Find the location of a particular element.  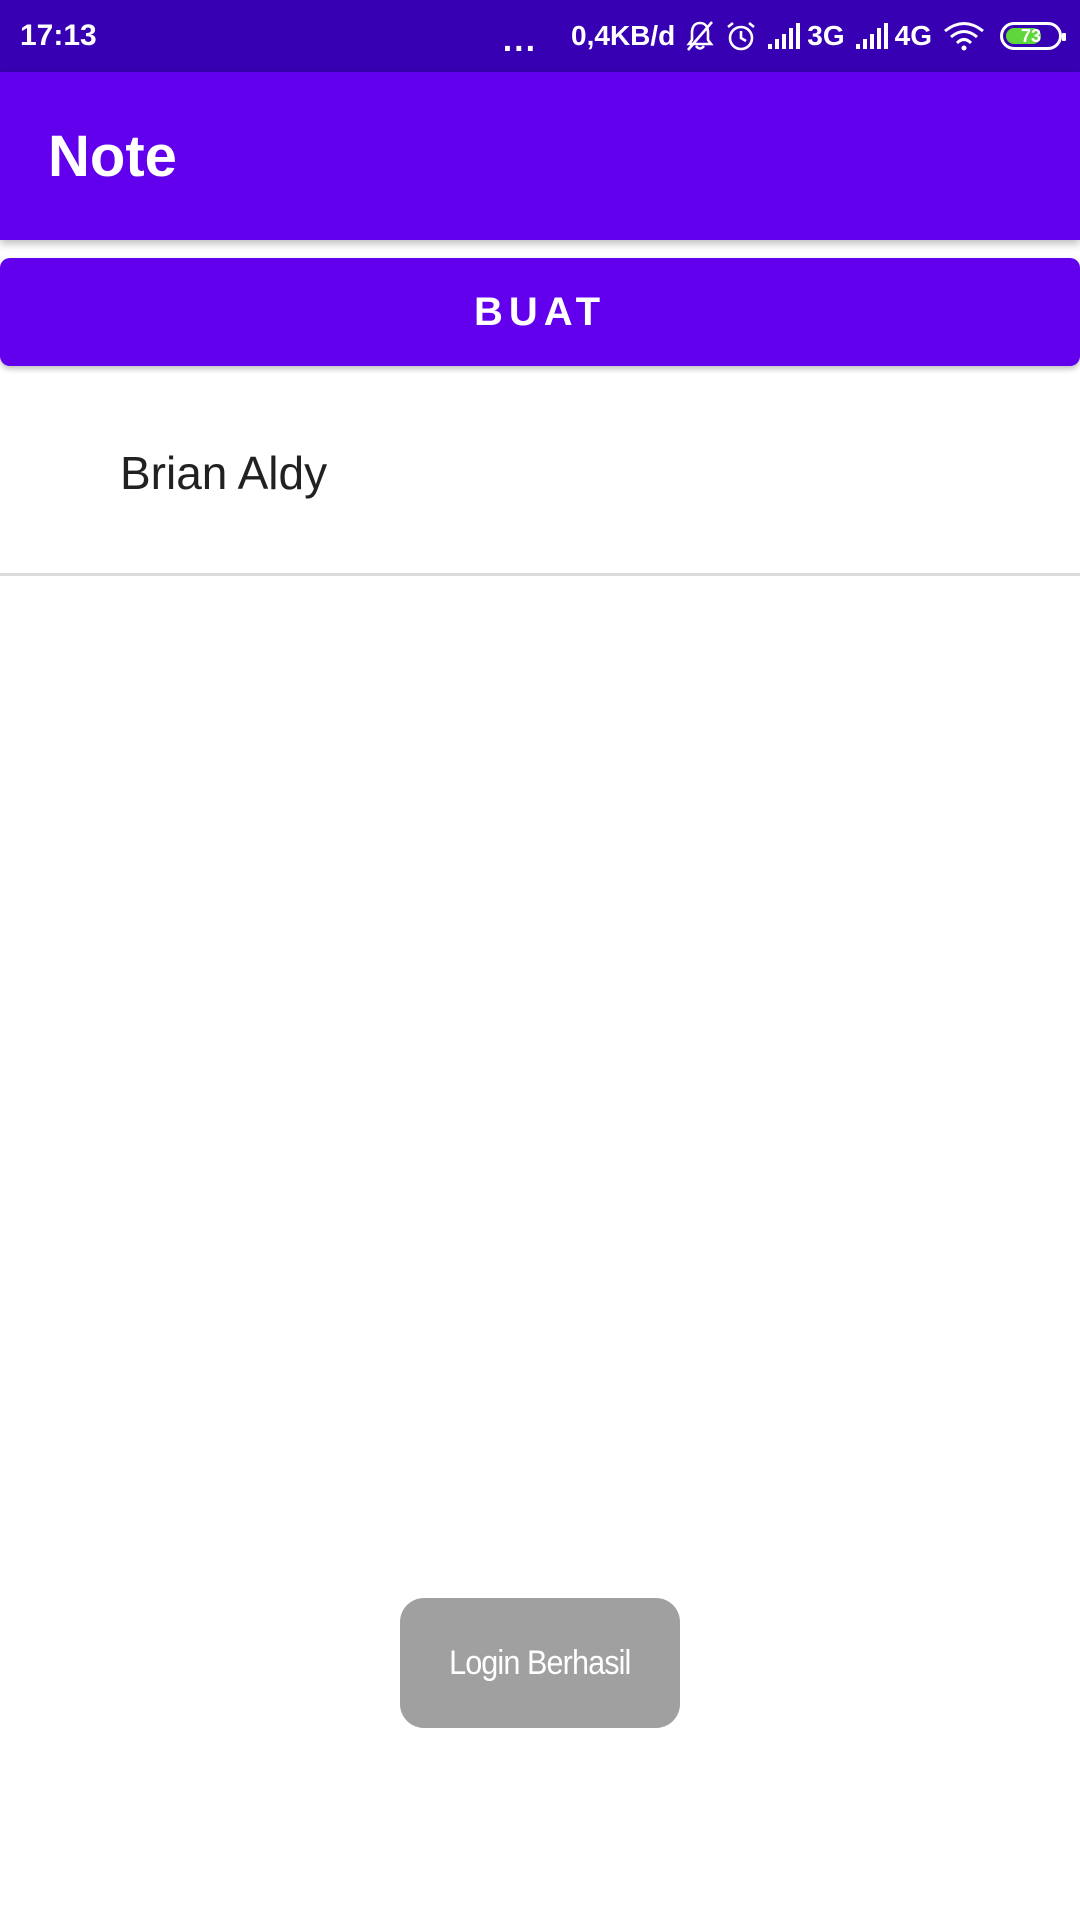

toast-message: Login Berhasil is located at coordinates (540, 1662).